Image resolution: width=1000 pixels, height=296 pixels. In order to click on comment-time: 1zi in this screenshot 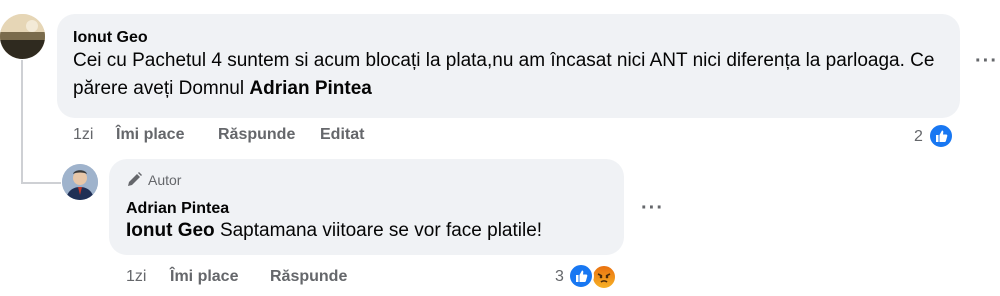, I will do `click(83, 135)`.